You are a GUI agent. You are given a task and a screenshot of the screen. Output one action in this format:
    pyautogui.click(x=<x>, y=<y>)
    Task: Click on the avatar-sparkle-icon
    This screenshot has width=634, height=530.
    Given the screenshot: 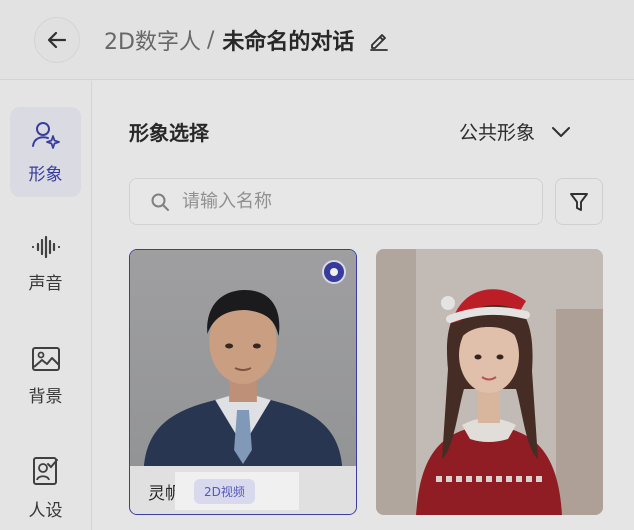 What is the action you would take?
    pyautogui.click(x=45, y=135)
    